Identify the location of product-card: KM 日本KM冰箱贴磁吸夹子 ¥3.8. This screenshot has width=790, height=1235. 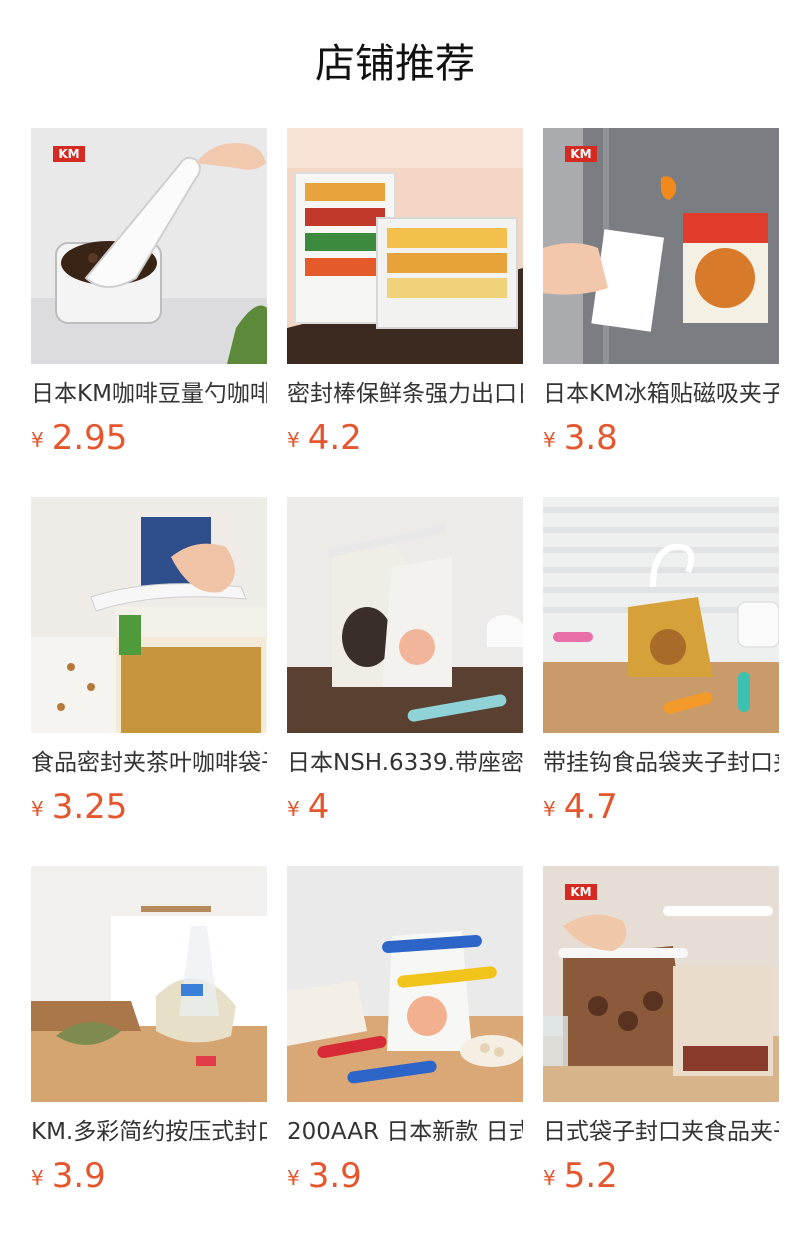
(661, 312).